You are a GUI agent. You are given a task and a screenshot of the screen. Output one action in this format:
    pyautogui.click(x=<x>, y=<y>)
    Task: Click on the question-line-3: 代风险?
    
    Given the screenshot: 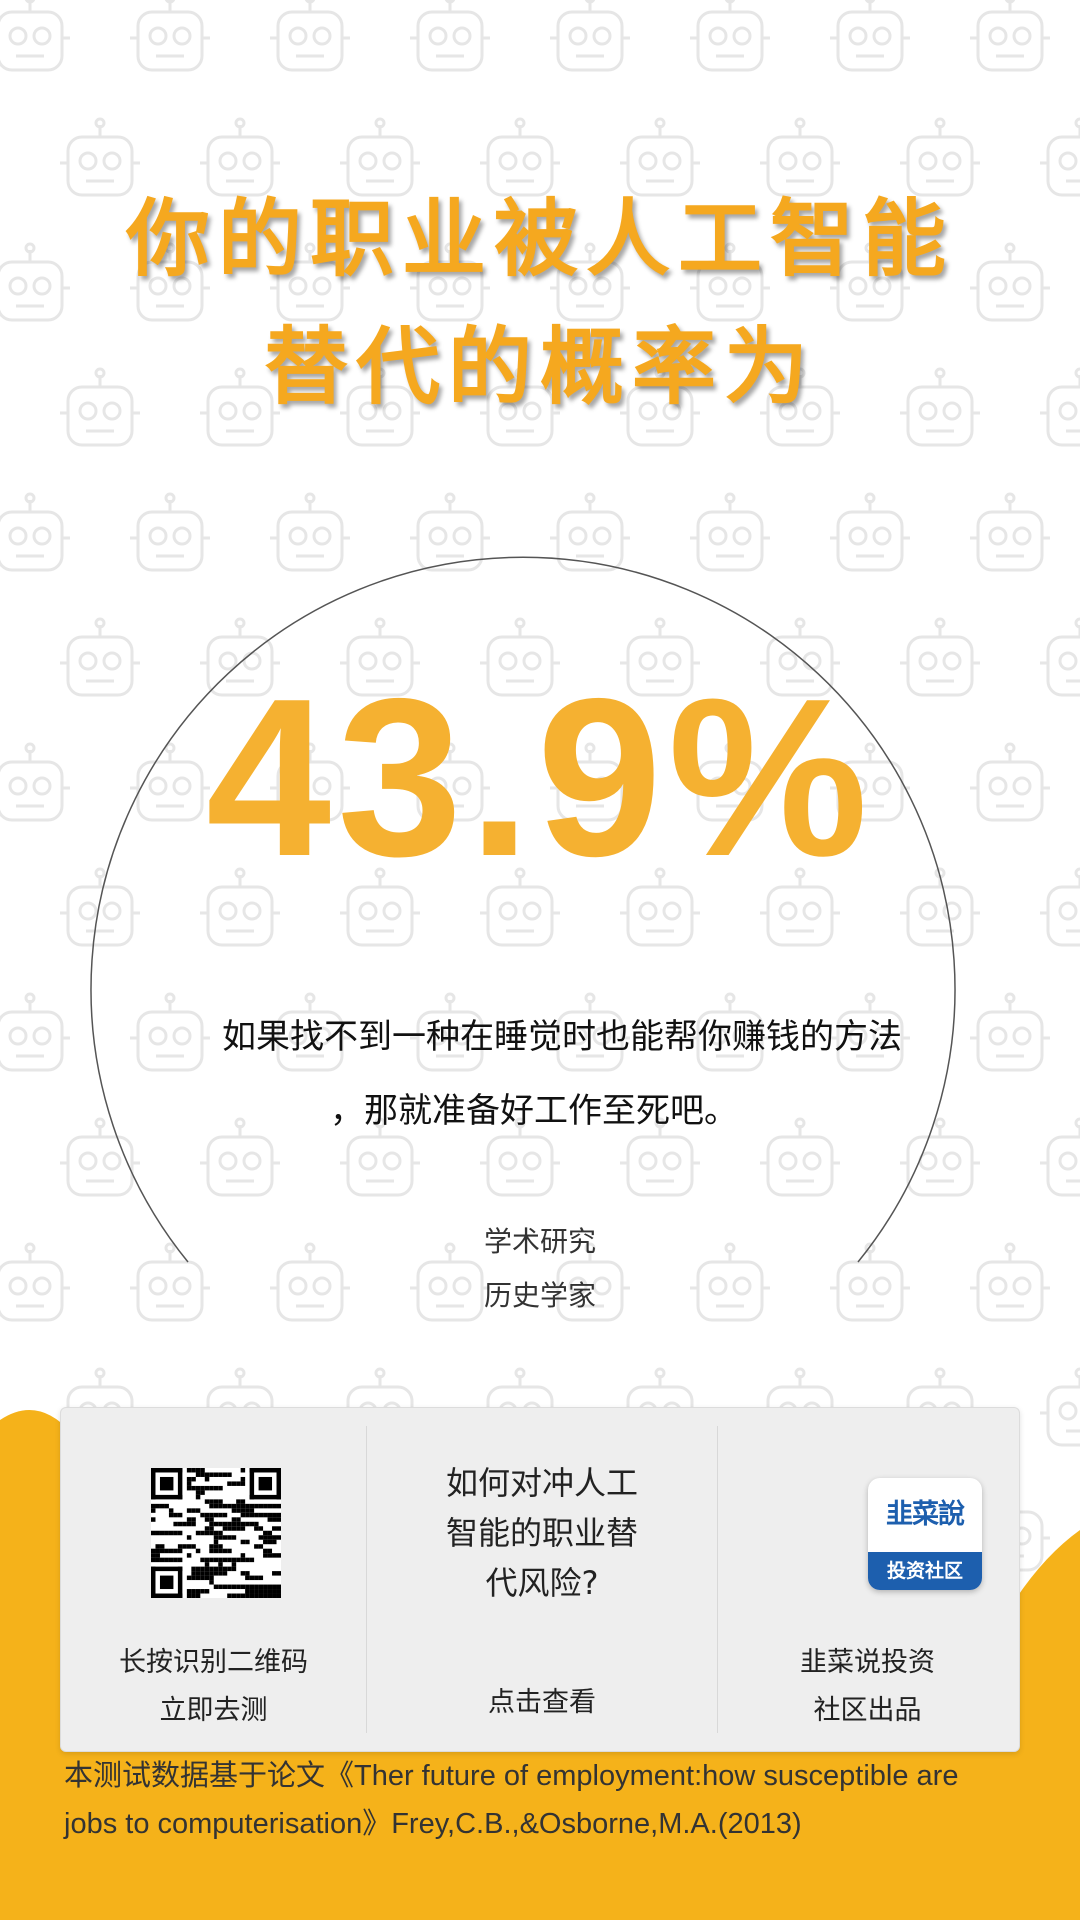 What is the action you would take?
    pyautogui.click(x=542, y=1583)
    